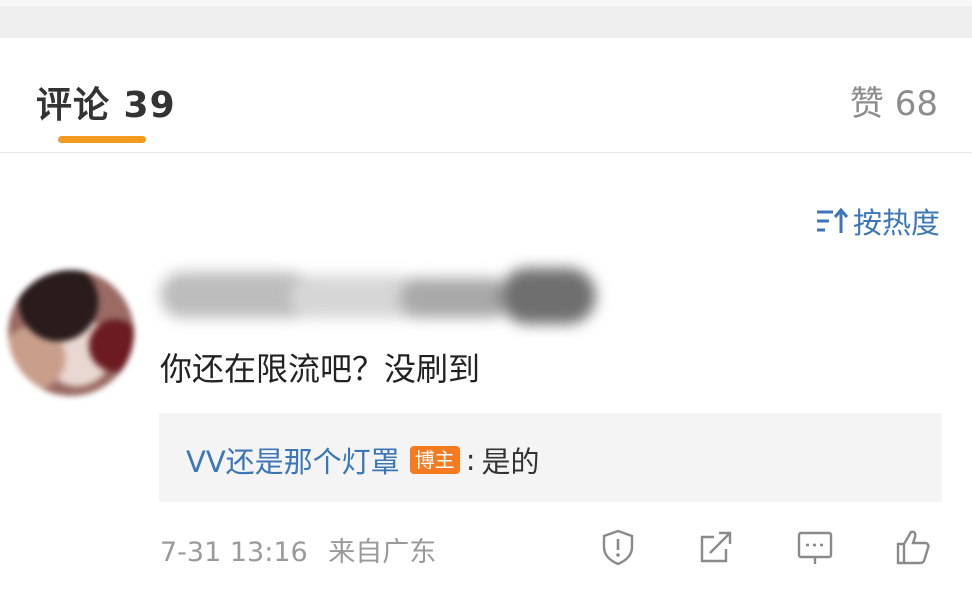 Image resolution: width=972 pixels, height=597 pixels. I want to click on reply-preview: VV还是那个灯罩 博主 : 是的, so click(550, 457).